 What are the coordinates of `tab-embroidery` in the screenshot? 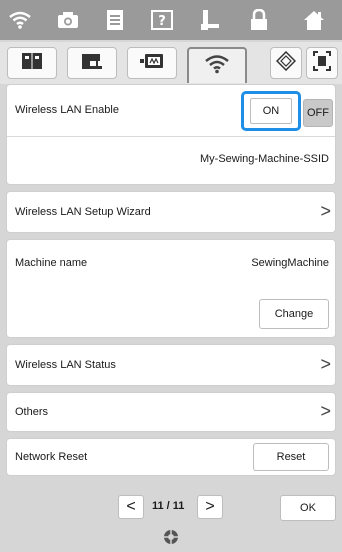 It's located at (152, 63).